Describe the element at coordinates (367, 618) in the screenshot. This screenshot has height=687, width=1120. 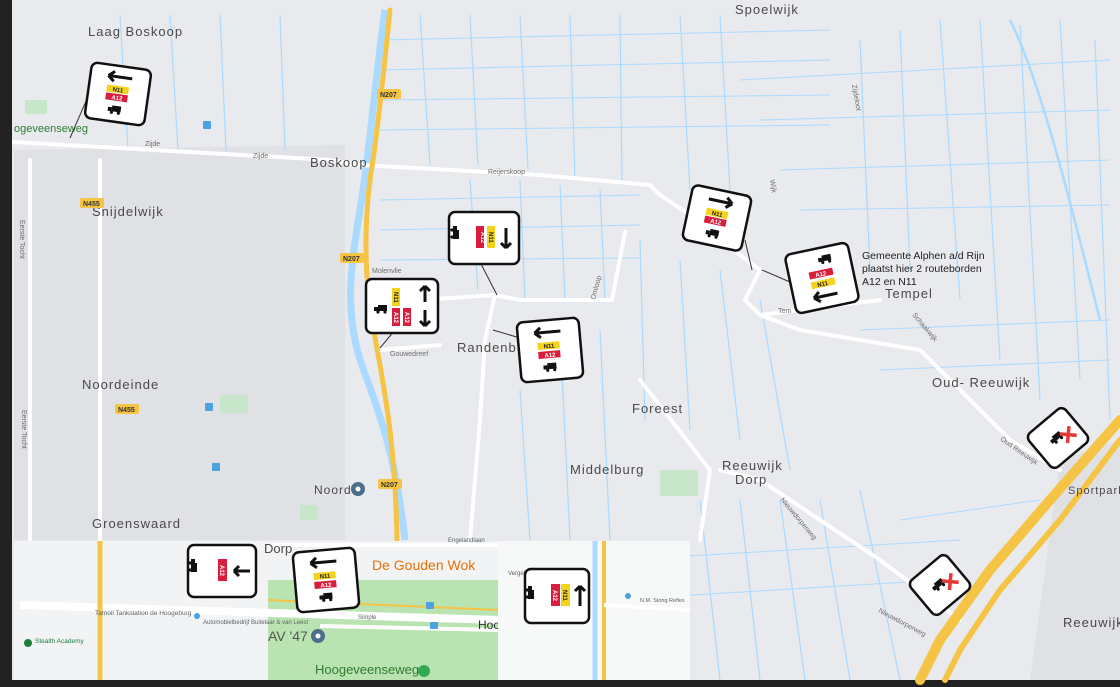
I see `inset-simple: Simple` at that location.